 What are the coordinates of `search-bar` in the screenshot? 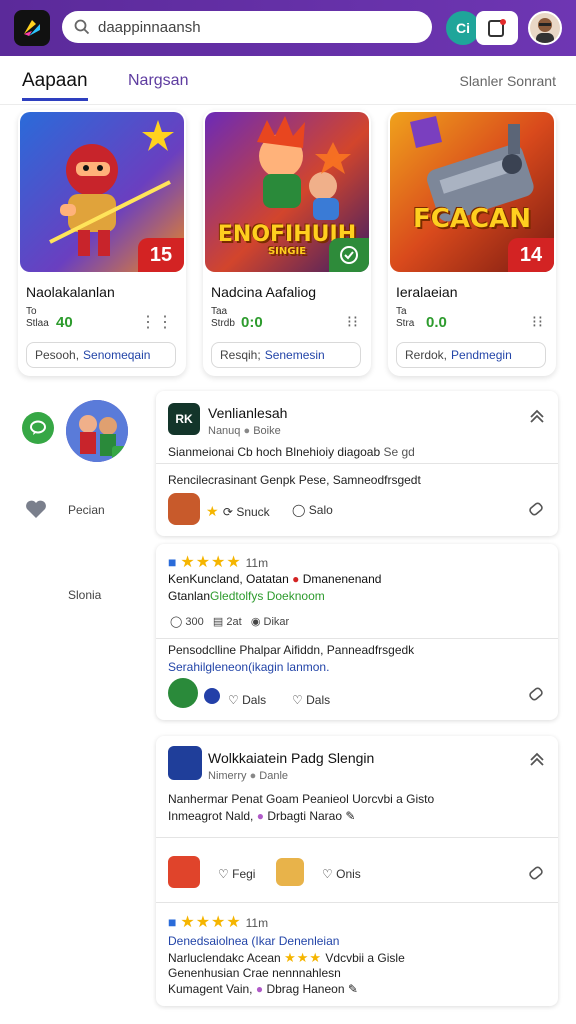 It's located at (247, 27).